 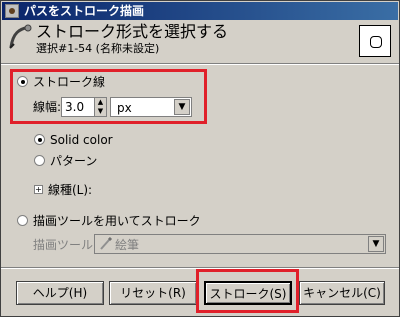 I want to click on window-title: パスをストローク描画, so click(x=84, y=11).